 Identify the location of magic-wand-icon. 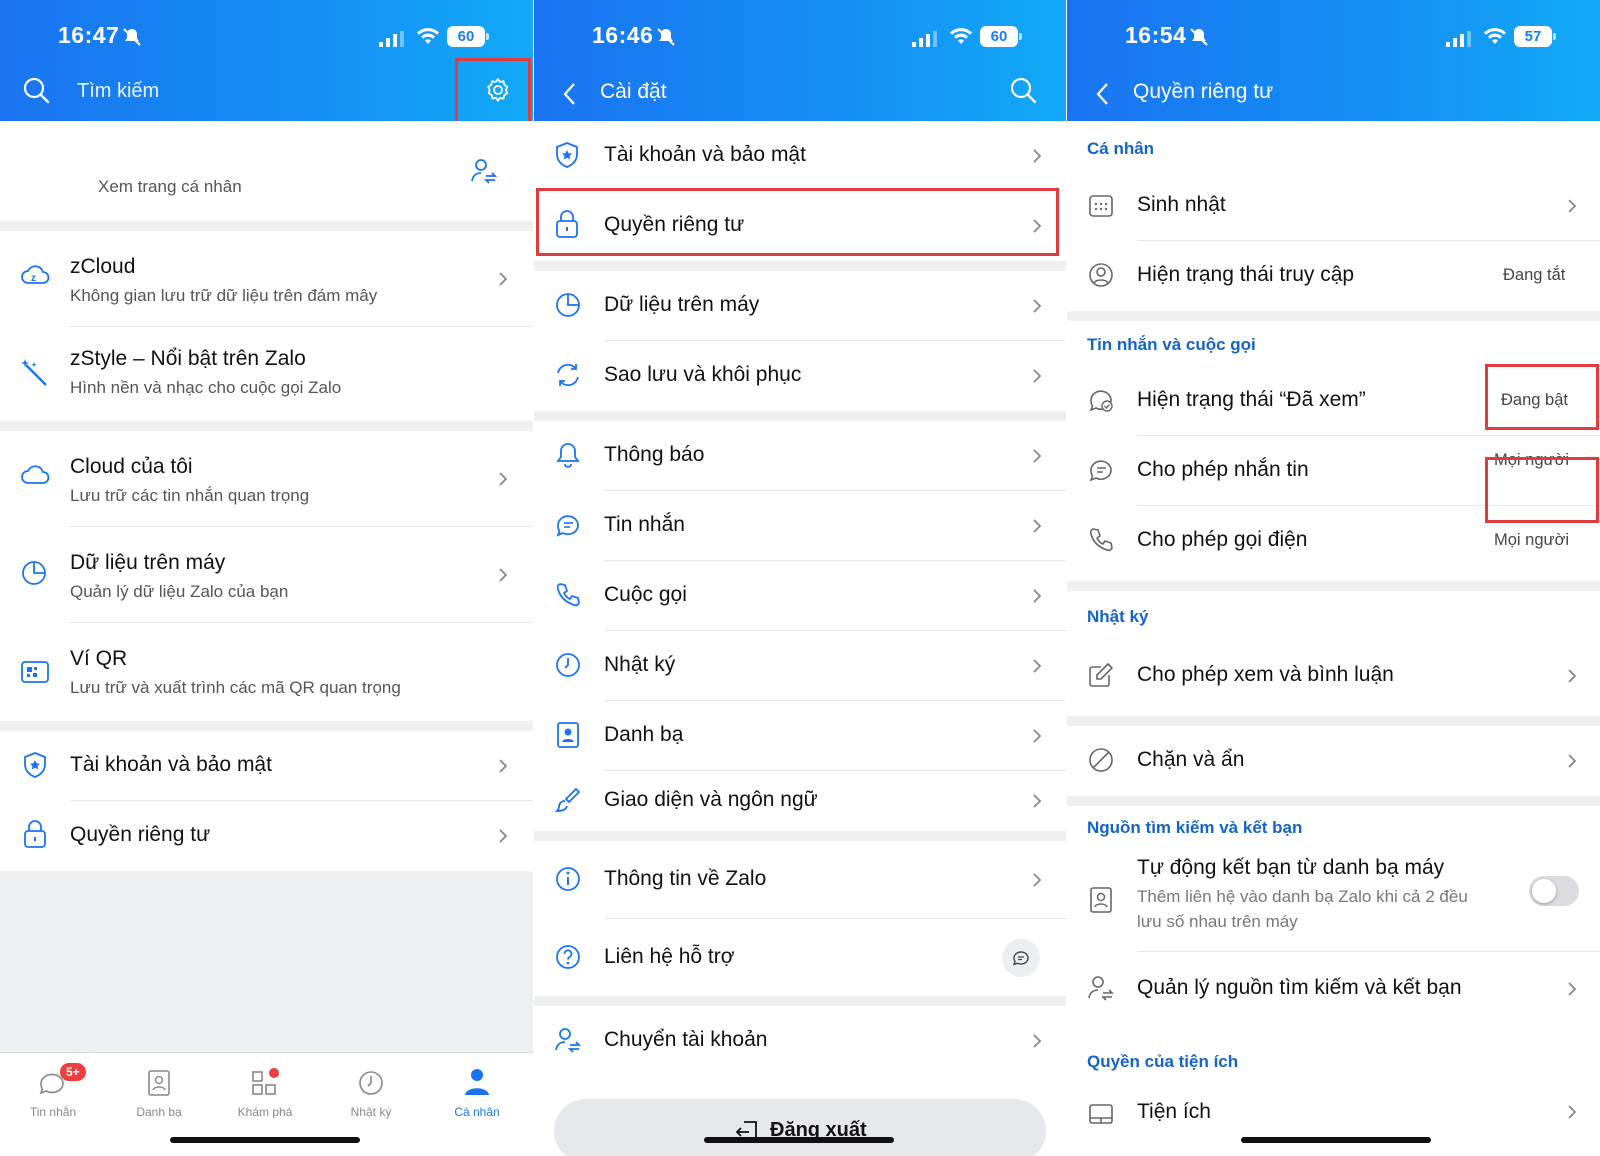
(35, 372).